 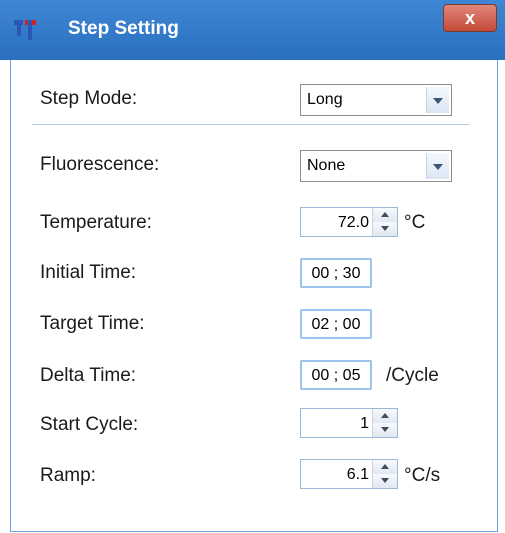 I want to click on close-button: x, so click(x=470, y=18).